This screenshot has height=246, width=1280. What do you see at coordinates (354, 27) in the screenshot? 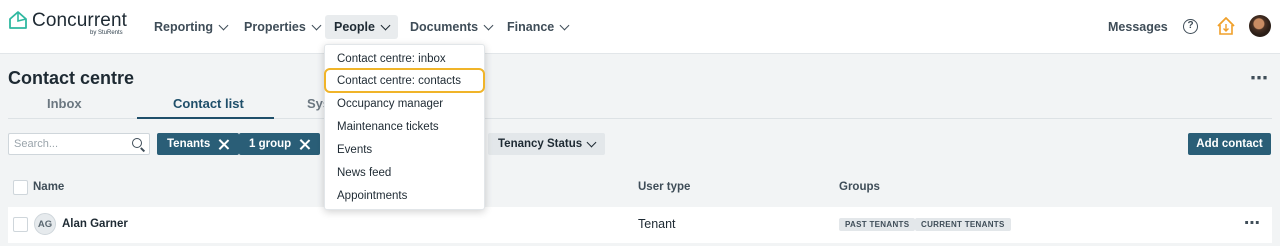
I see `nav-people-label: People` at bounding box center [354, 27].